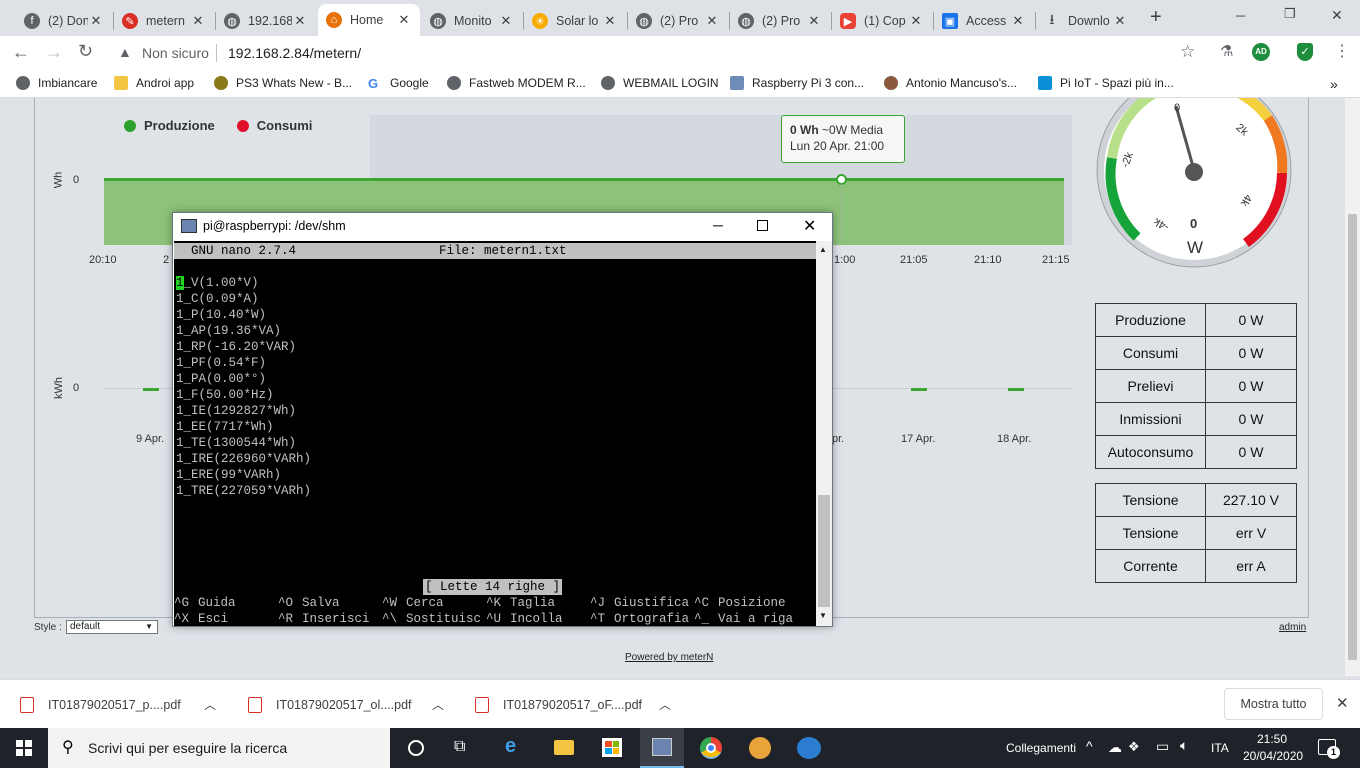 The width and height of the screenshot is (1360, 768). Describe the element at coordinates (718, 225) in the screenshot. I see `terminal-minimize-button: ─` at that location.